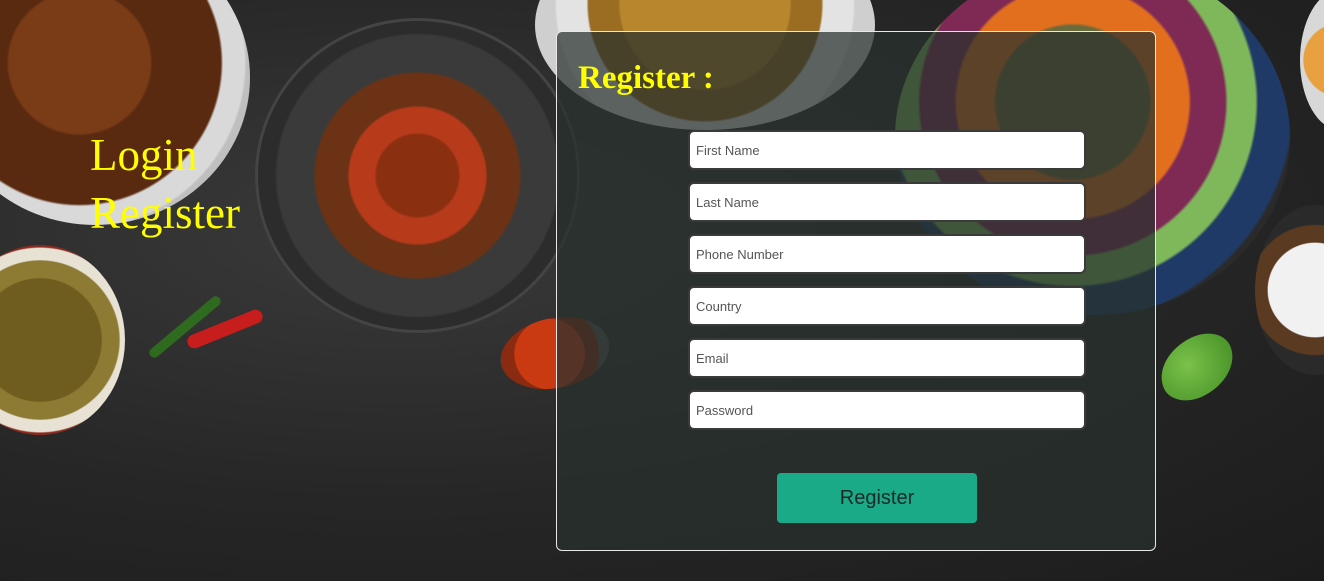 The image size is (1324, 581). Describe the element at coordinates (1289, 290) in the screenshot. I see `rice-bowl-decoration` at that location.